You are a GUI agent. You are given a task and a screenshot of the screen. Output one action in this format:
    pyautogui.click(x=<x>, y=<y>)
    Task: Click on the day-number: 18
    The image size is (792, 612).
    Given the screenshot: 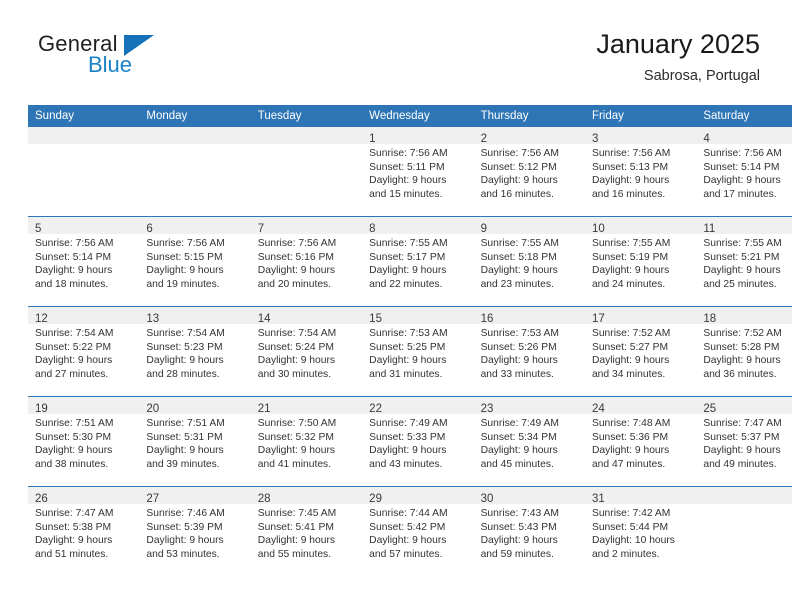 What is the action you would take?
    pyautogui.click(x=710, y=319)
    